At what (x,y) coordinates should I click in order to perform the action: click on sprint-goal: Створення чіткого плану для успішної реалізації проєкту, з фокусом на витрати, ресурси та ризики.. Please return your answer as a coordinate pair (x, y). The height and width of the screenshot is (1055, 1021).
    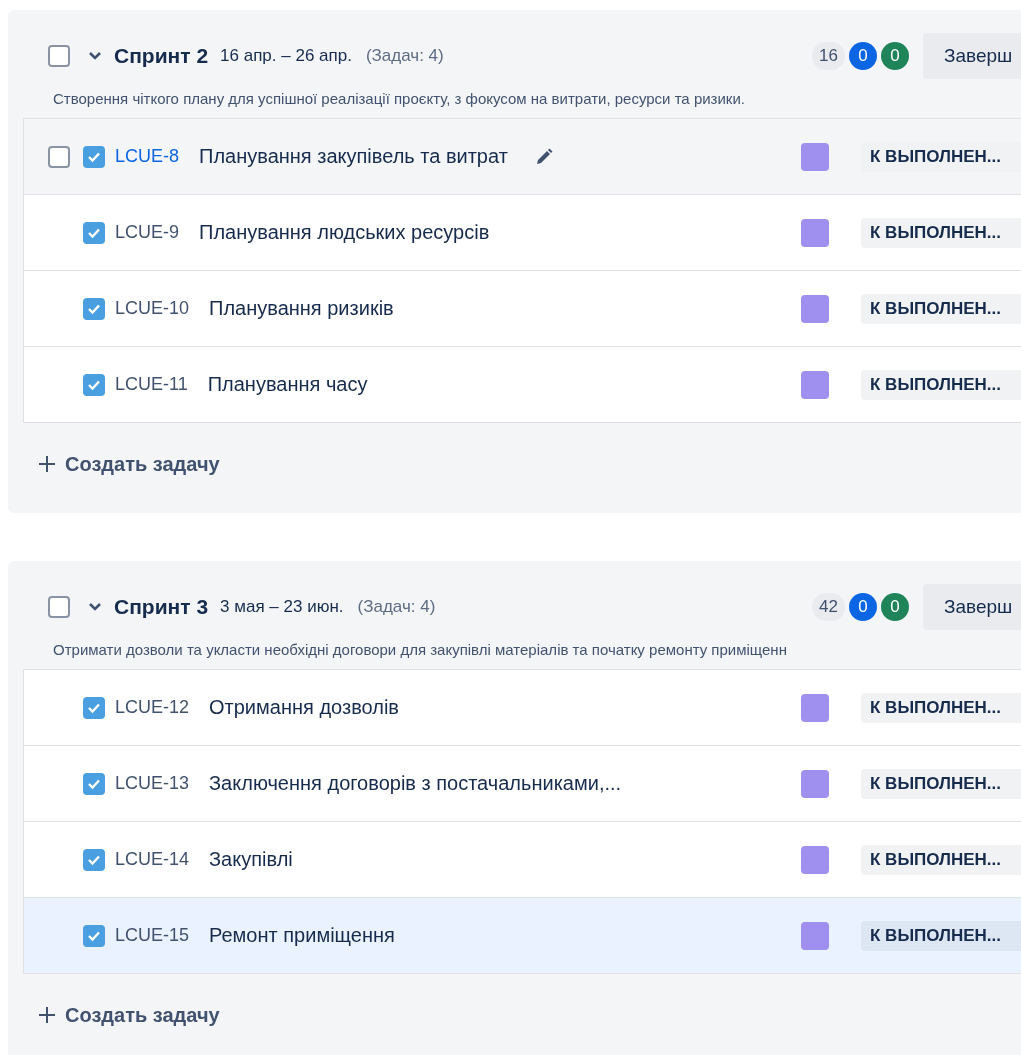
    Looking at the image, I should click on (399, 99).